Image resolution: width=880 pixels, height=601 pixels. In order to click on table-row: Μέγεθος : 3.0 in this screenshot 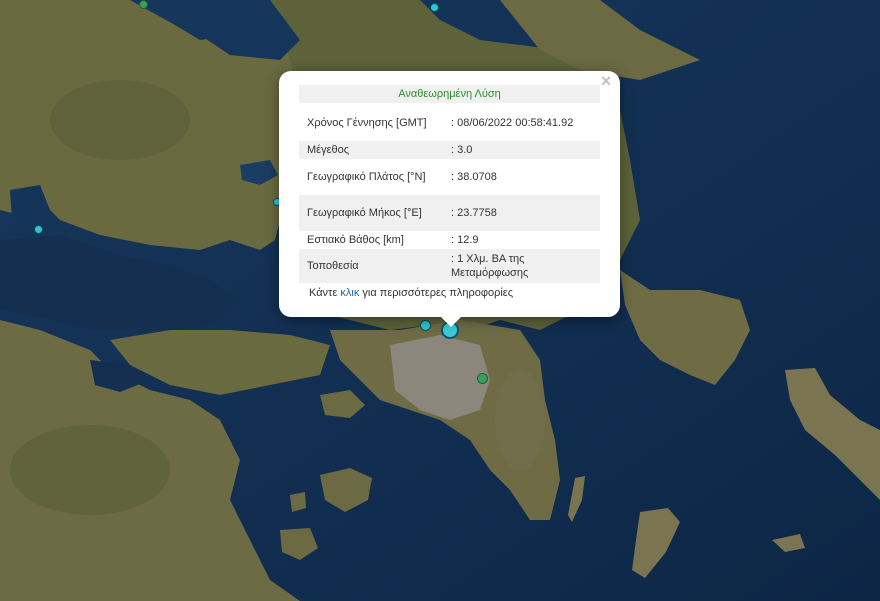, I will do `click(449, 150)`.